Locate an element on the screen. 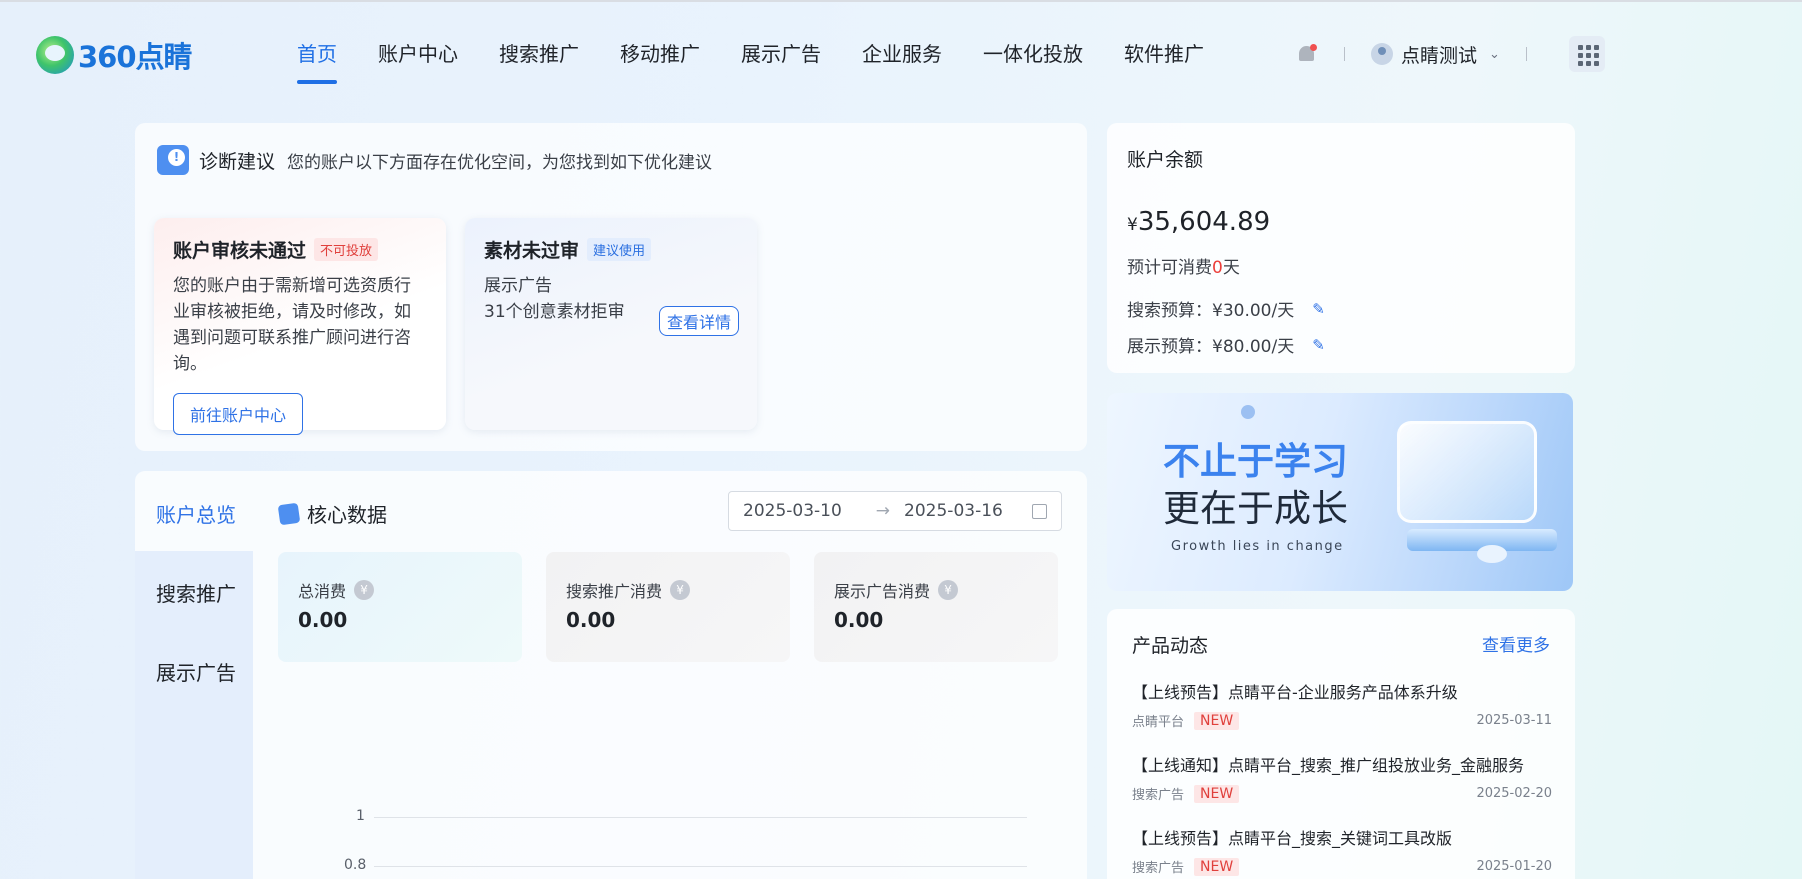 The height and width of the screenshot is (879, 1802). nav-account-center: 账户中心 is located at coordinates (418, 62).